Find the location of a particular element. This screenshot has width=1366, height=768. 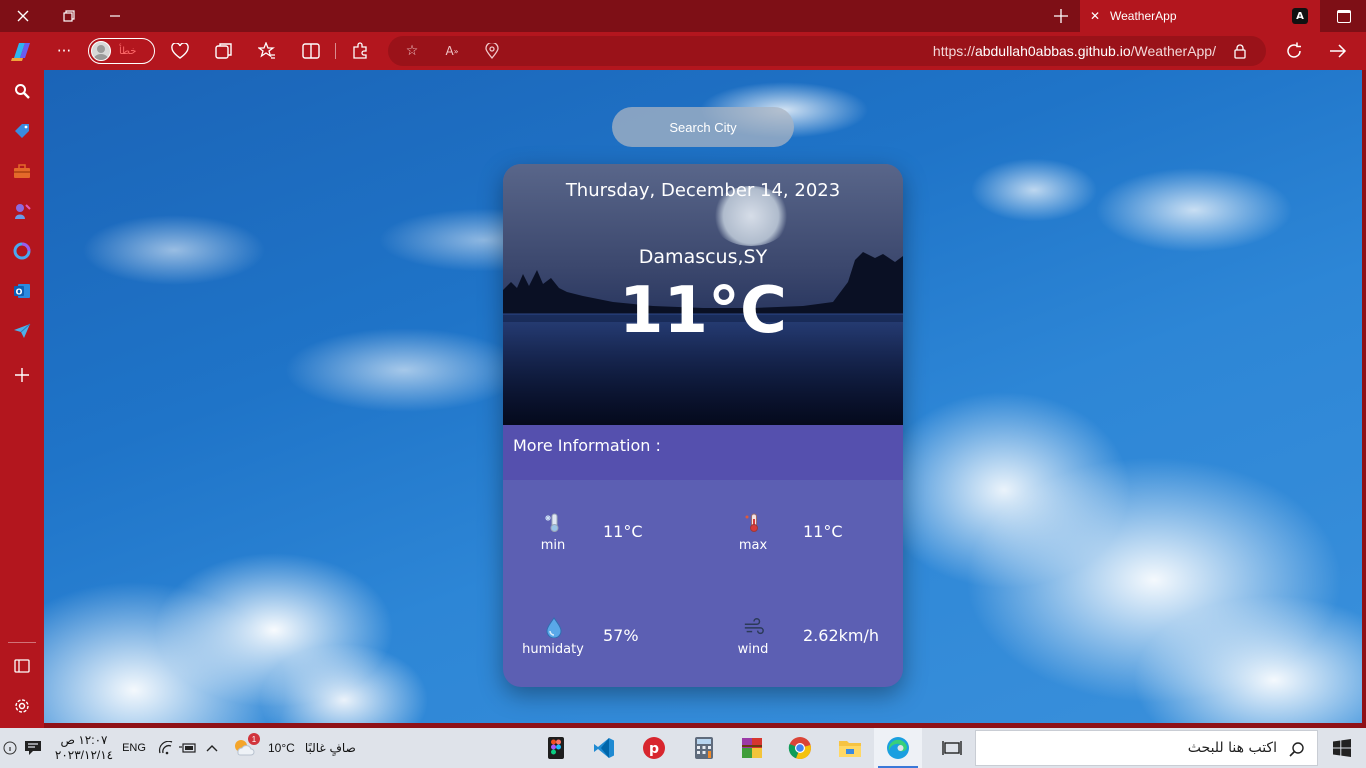

taskbar-app-winrar is located at coordinates (752, 748).